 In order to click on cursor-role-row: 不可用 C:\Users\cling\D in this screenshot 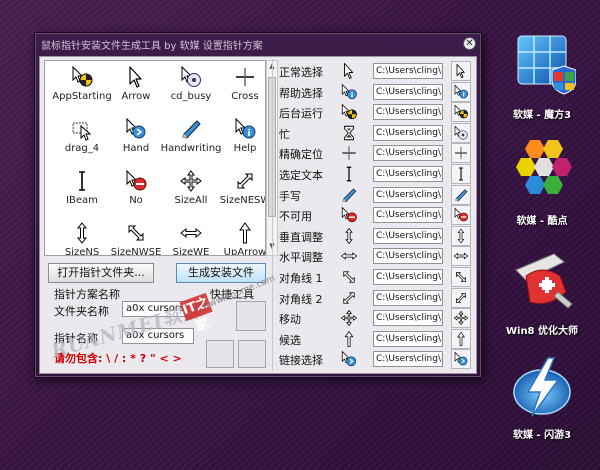, I will do `click(374, 215)`.